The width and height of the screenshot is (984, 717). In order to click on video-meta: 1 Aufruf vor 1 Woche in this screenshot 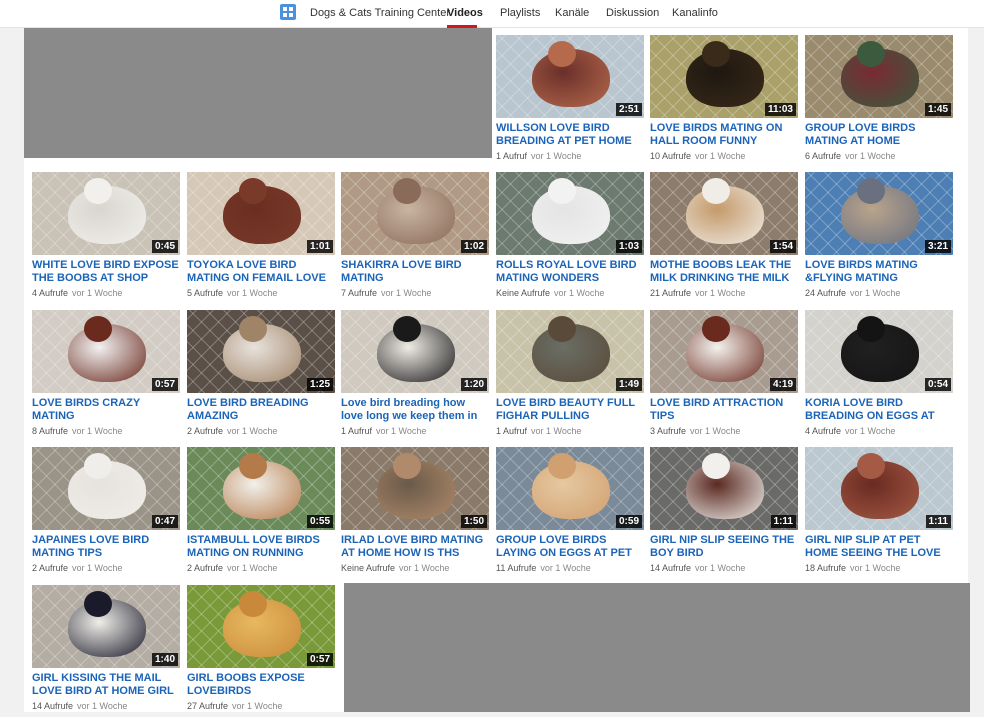, I will do `click(571, 156)`.